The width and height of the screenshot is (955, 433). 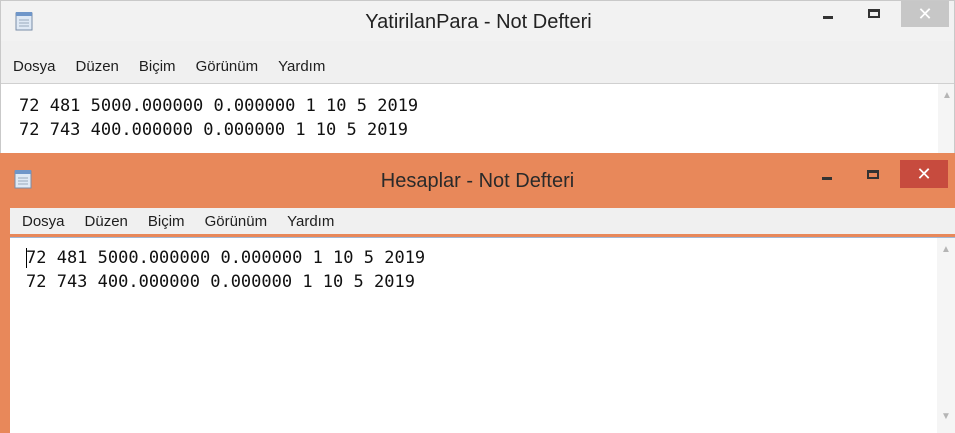 What do you see at coordinates (946, 121) in the screenshot?
I see `vertical-scrollbar: ▲` at bounding box center [946, 121].